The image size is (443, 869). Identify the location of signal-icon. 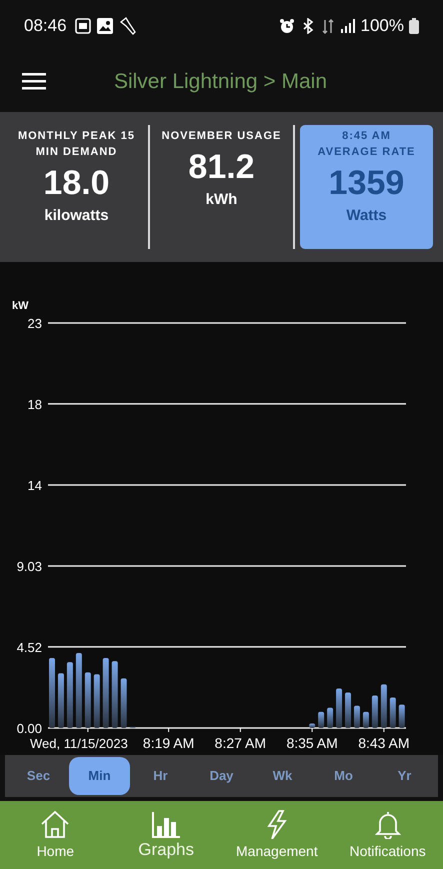
(348, 26).